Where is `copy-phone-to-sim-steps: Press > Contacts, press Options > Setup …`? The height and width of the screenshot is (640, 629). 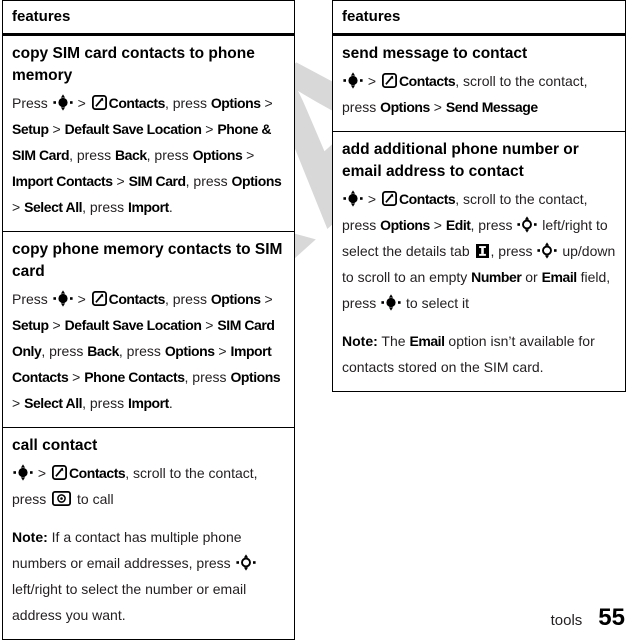
copy-phone-to-sim-steps: Press > Contacts, press Options > Setup … is located at coordinates (148, 351).